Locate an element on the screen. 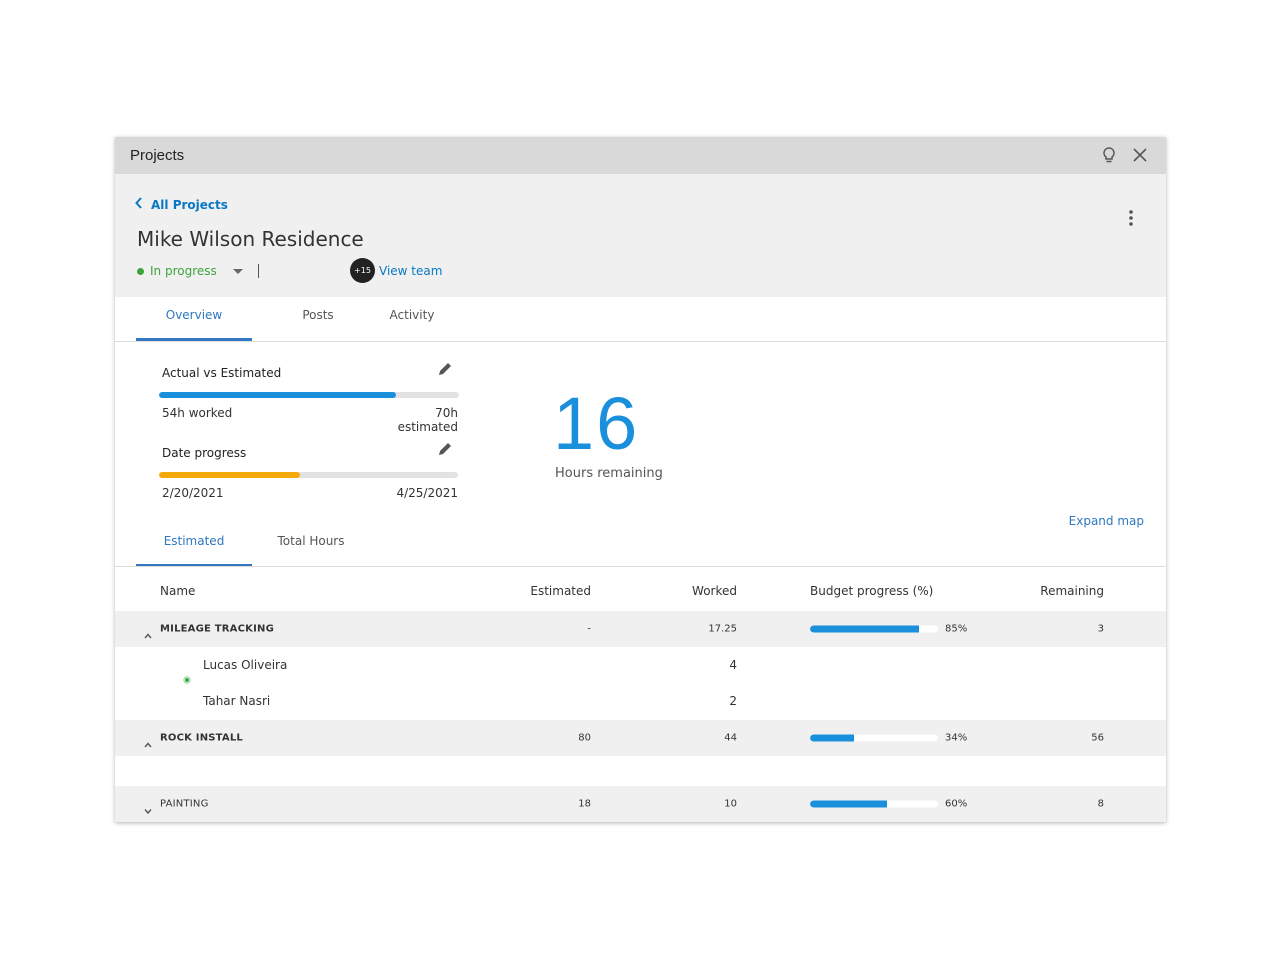  back-to-all-projects-link: All Projects is located at coordinates (181, 204).